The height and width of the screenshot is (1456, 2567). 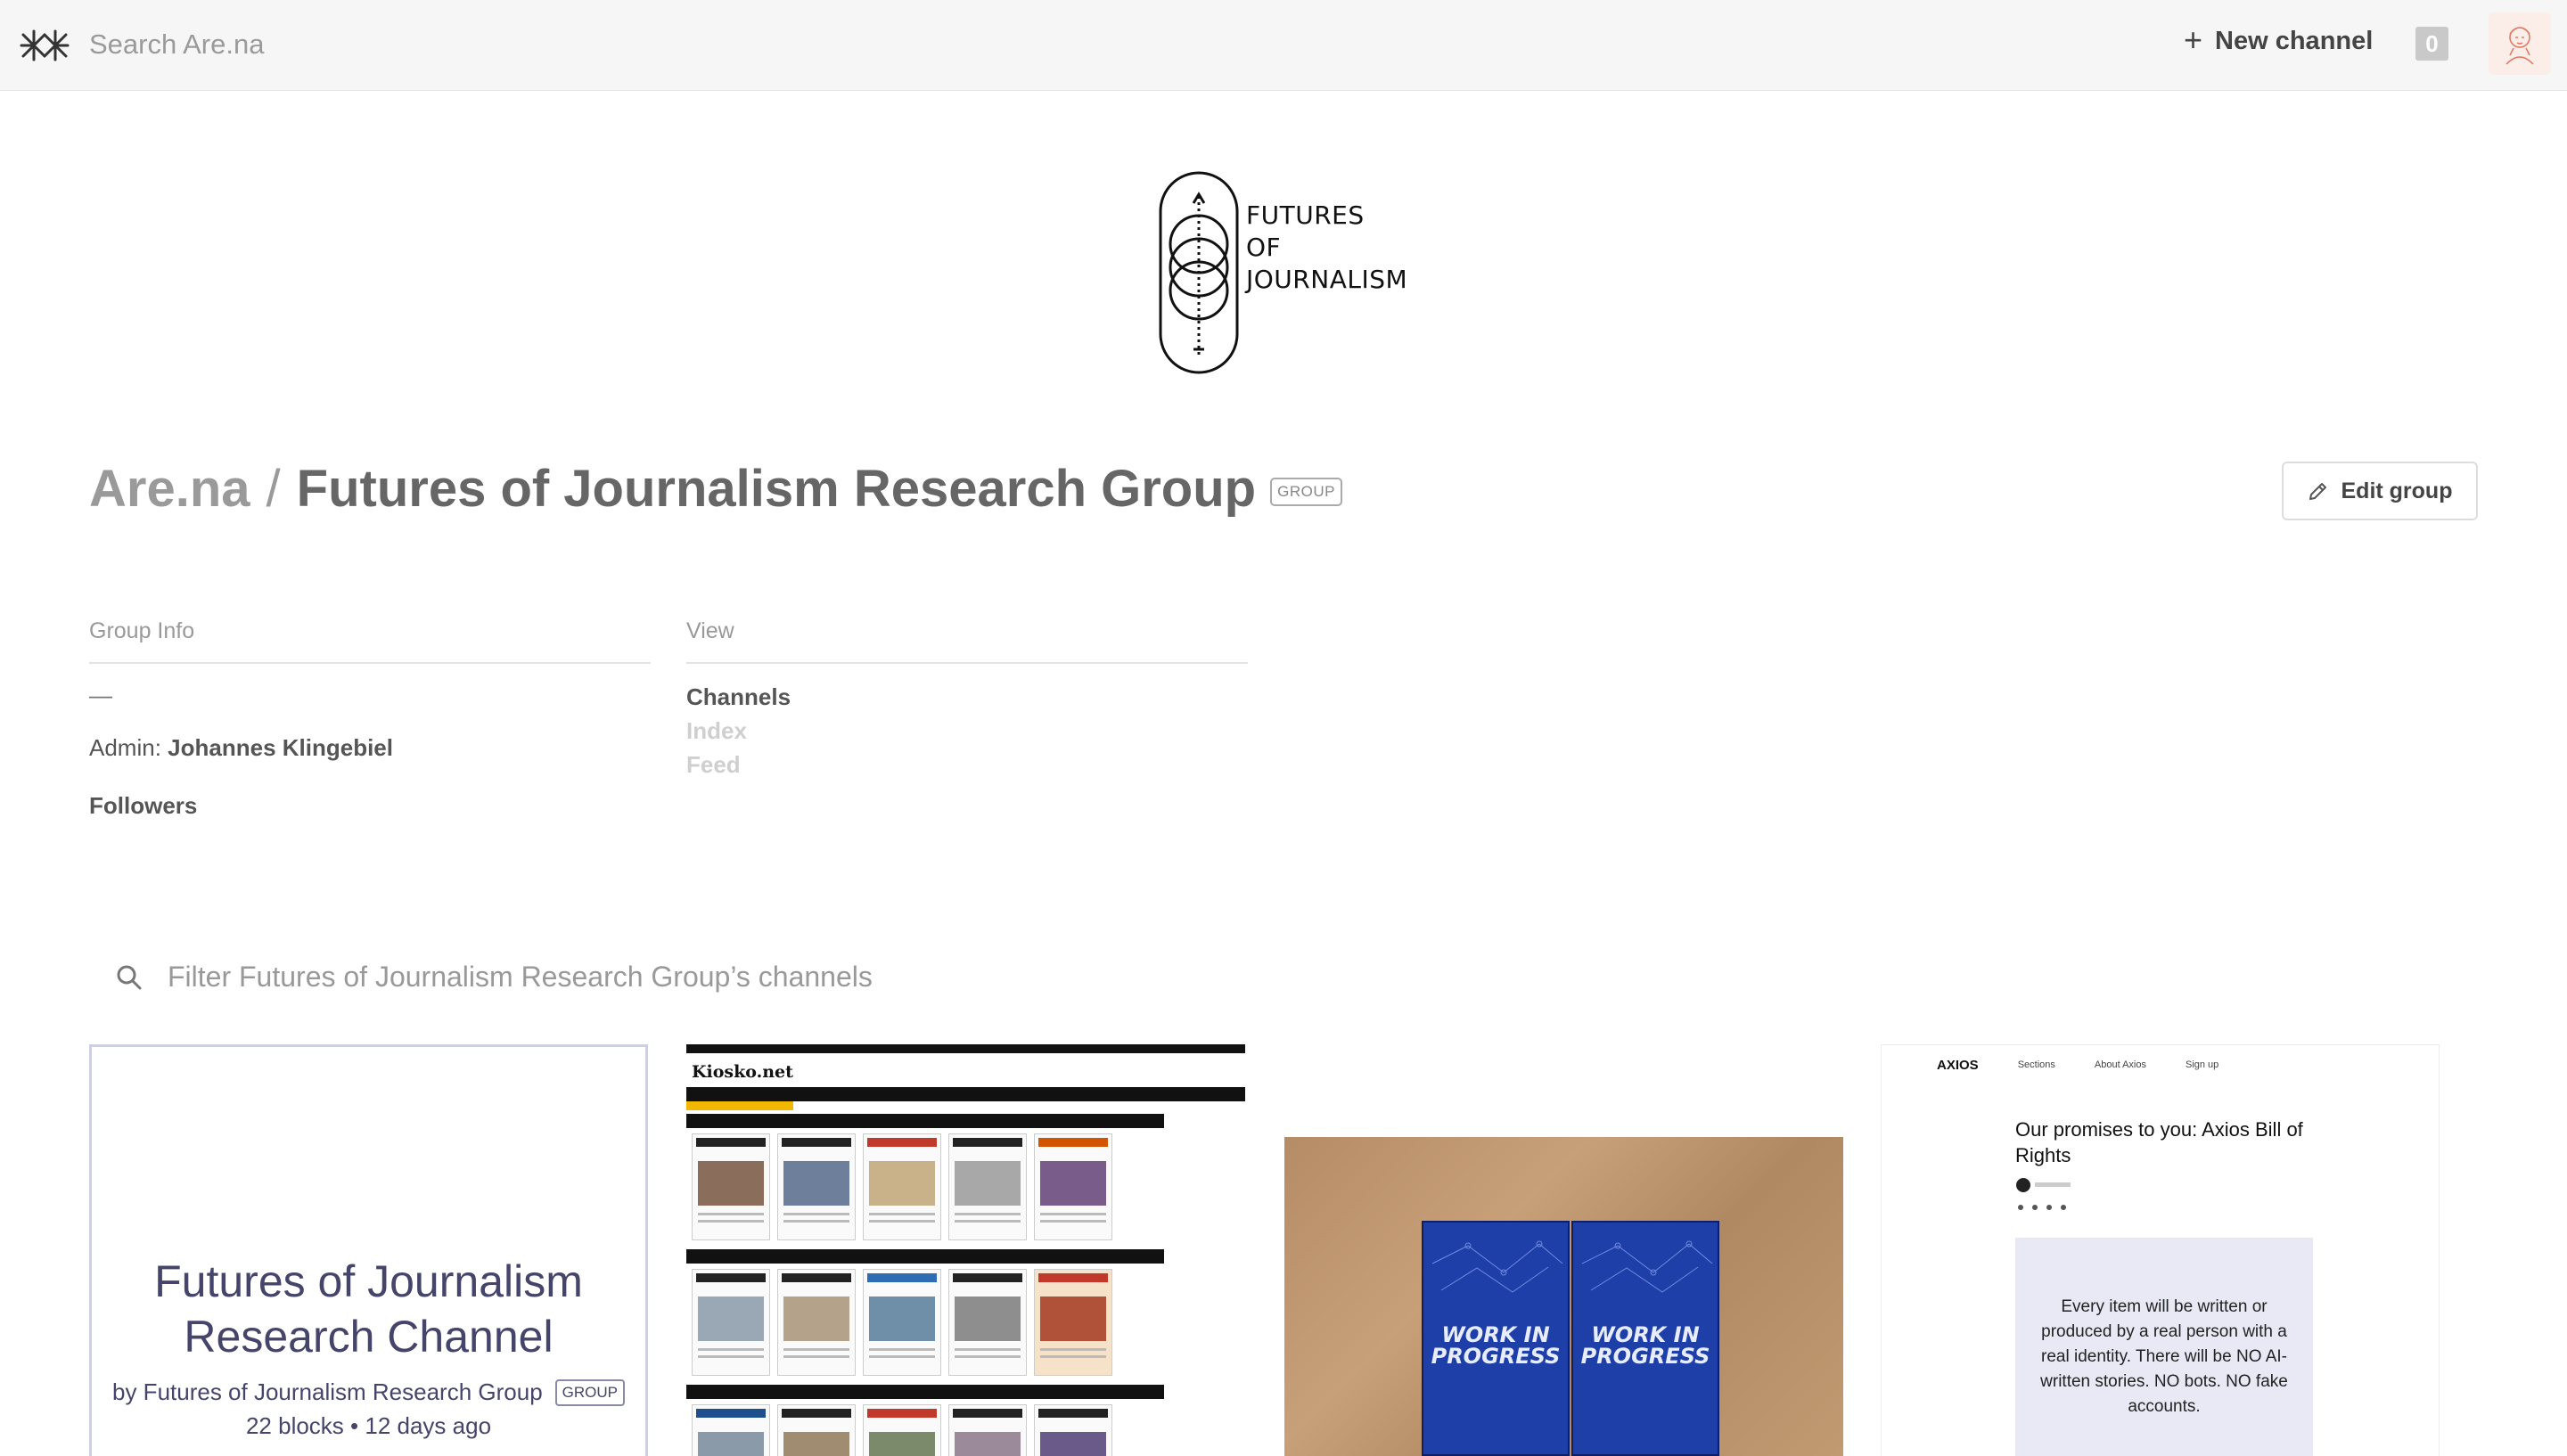 I want to click on book-photo: WORK IN PROGRESS WORK IN PROGRESS, so click(x=1564, y=1296).